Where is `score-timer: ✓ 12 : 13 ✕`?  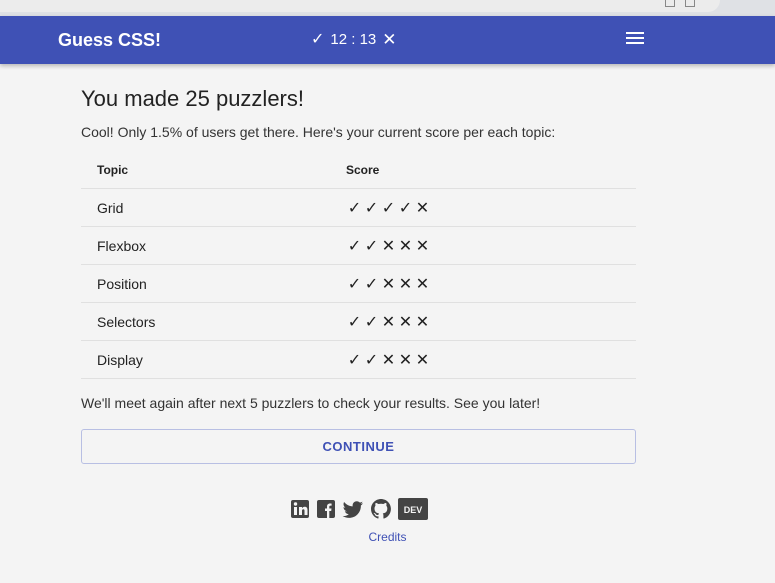
score-timer: ✓ 12 : 13 ✕ is located at coordinates (354, 40).